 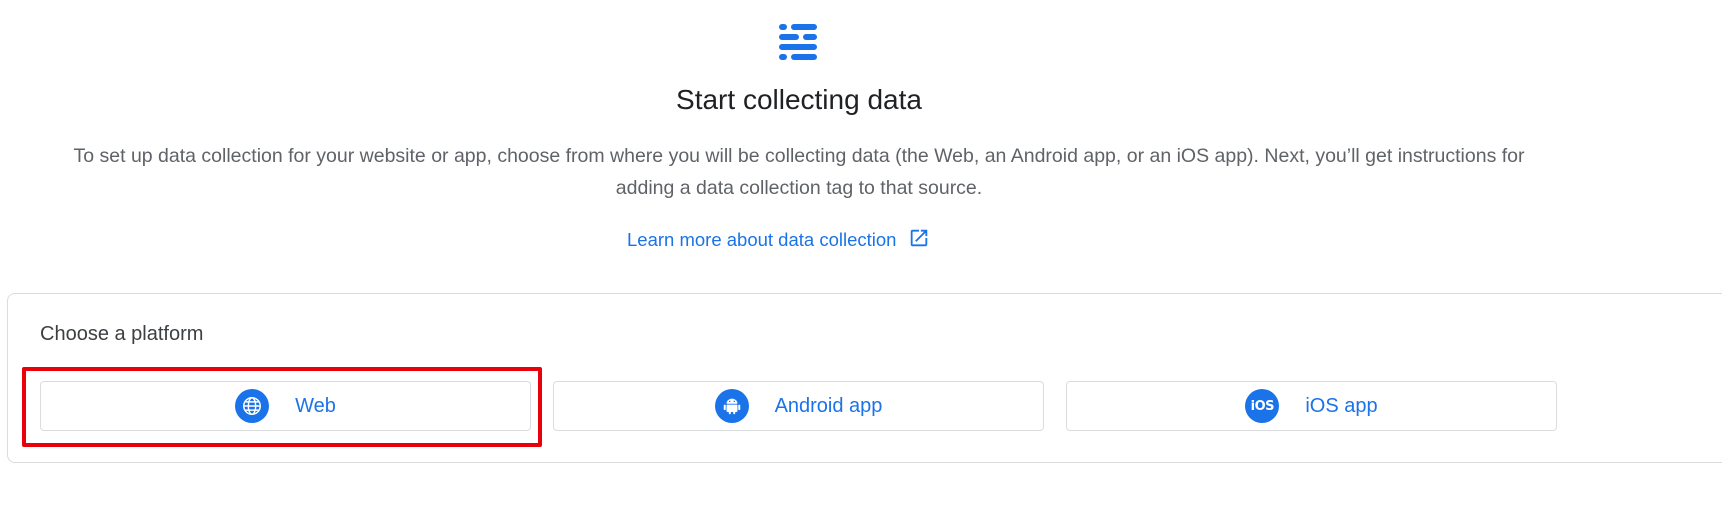 I want to click on ios-platform-button: iOS iOS app, so click(x=1311, y=406).